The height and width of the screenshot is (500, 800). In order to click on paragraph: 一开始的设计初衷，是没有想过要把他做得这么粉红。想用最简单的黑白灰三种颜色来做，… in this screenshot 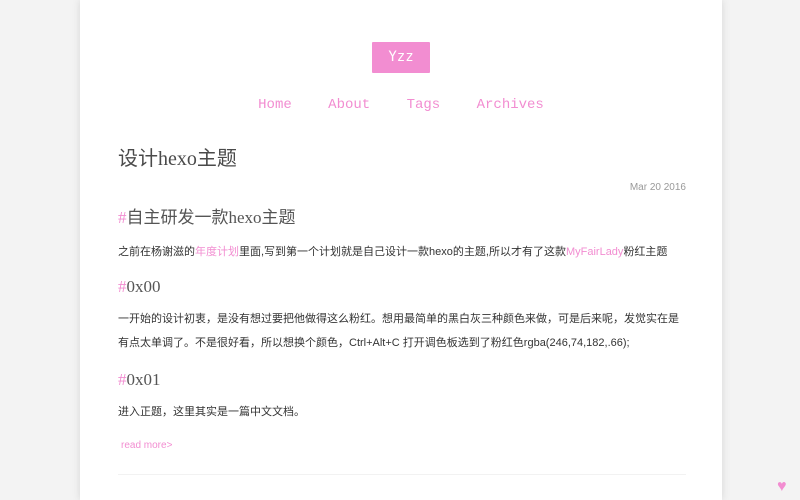, I will do `click(398, 331)`.